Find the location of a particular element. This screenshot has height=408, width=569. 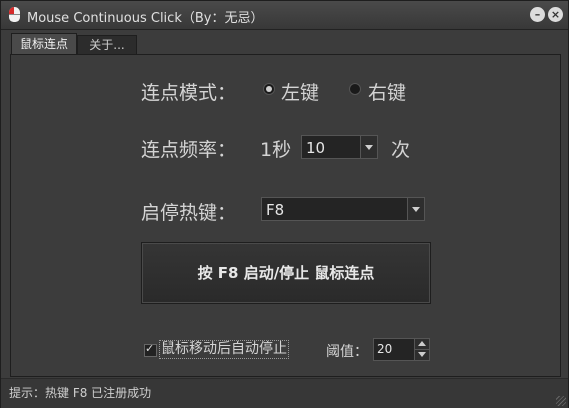

radio-right-label: 右键 is located at coordinates (387, 91).